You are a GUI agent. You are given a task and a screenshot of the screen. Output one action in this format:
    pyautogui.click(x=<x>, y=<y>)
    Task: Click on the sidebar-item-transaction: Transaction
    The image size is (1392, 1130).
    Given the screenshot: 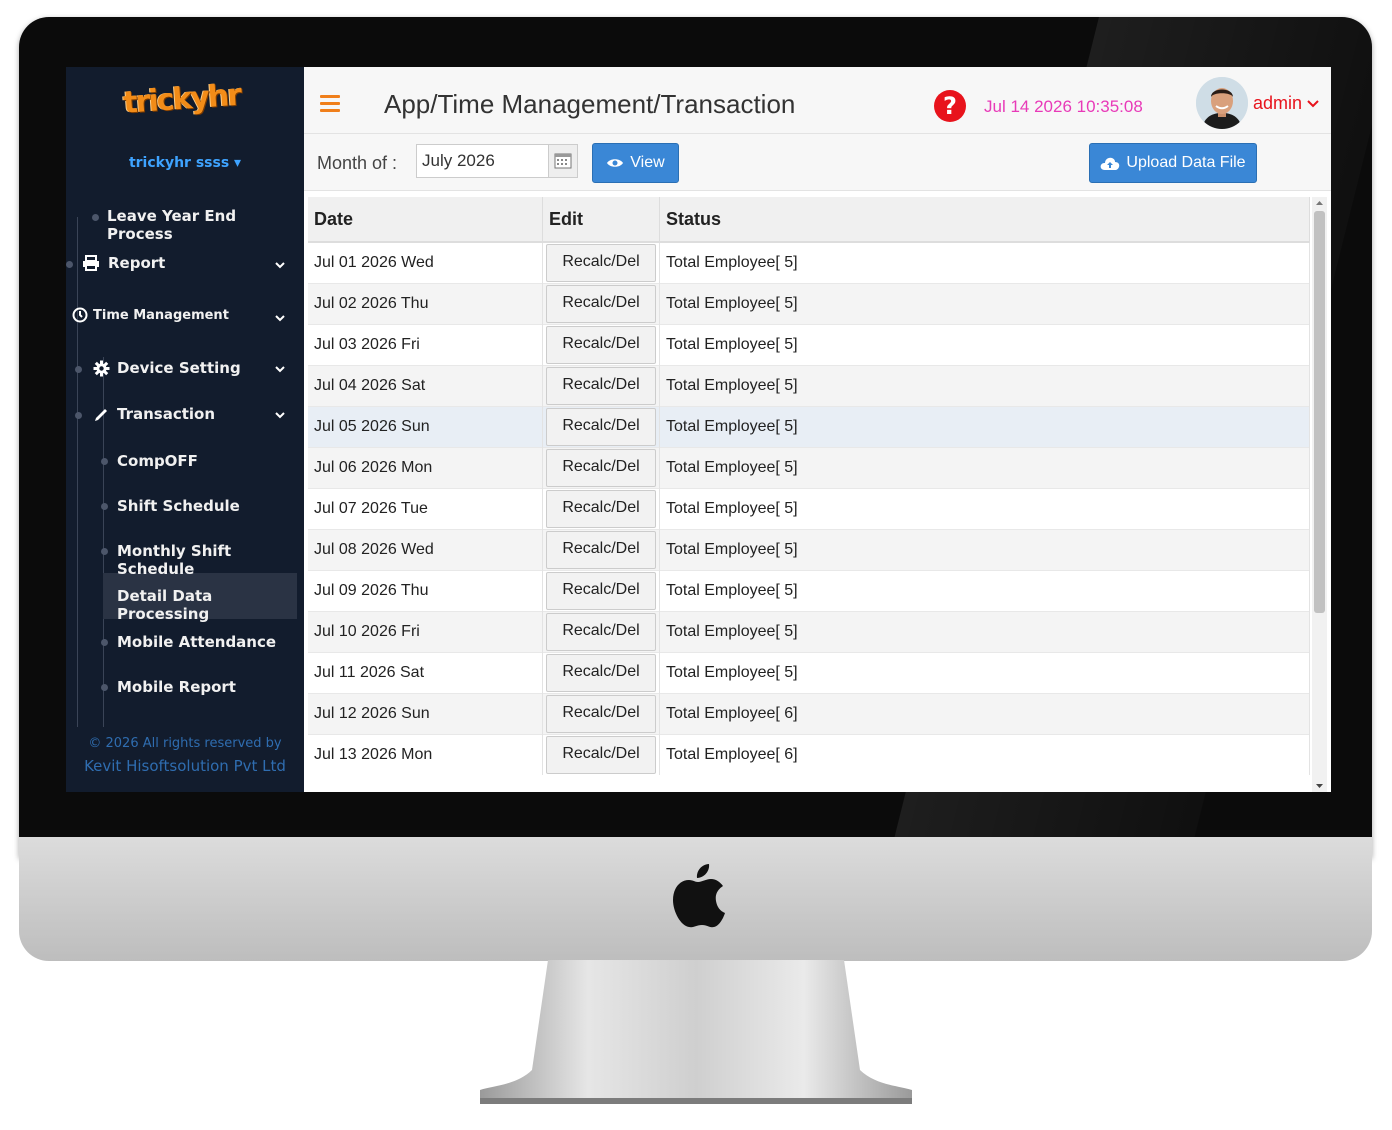 What is the action you would take?
    pyautogui.click(x=154, y=414)
    